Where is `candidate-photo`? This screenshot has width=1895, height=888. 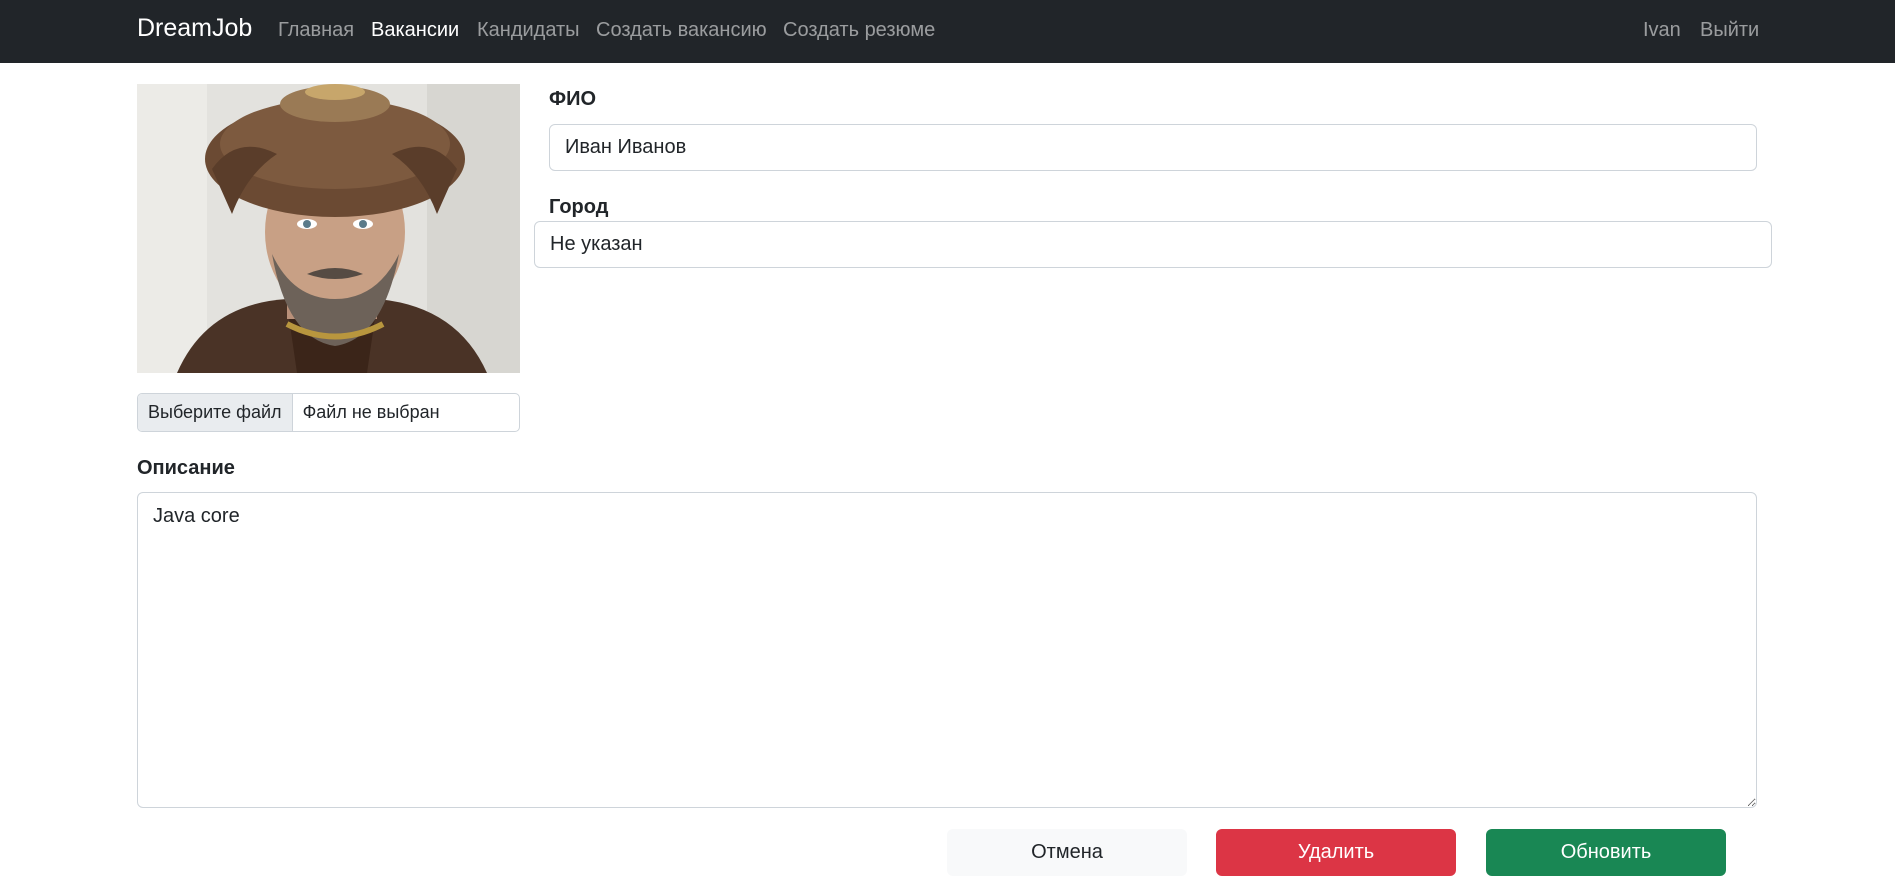
candidate-photo is located at coordinates (328, 228).